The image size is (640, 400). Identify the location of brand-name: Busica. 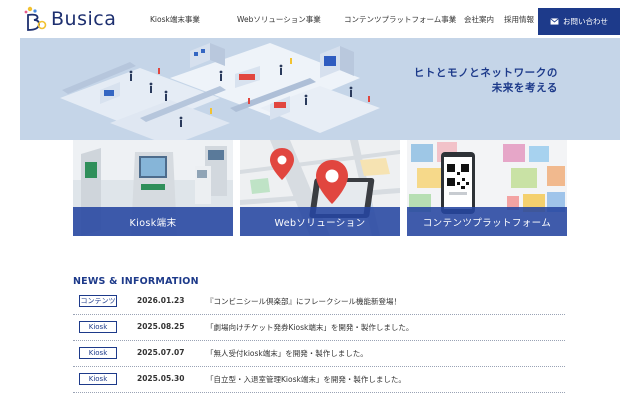
(84, 19).